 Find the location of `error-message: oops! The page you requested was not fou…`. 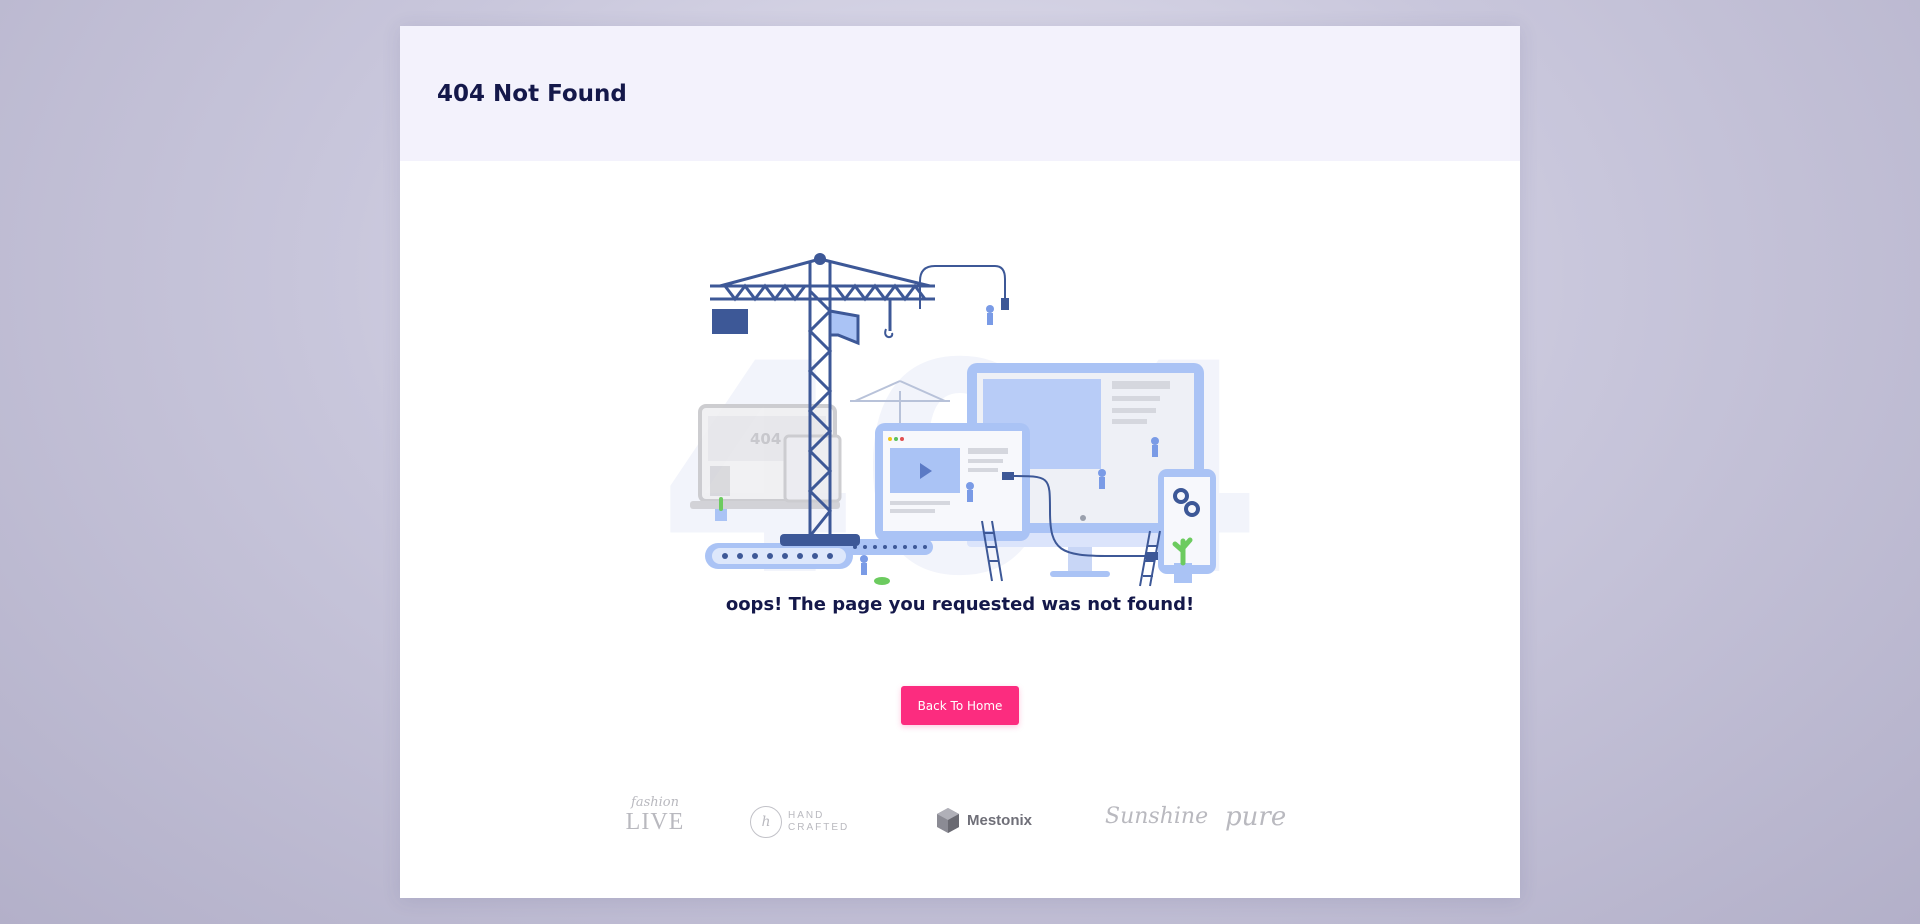

error-message: oops! The page you requested was not fou… is located at coordinates (960, 604).